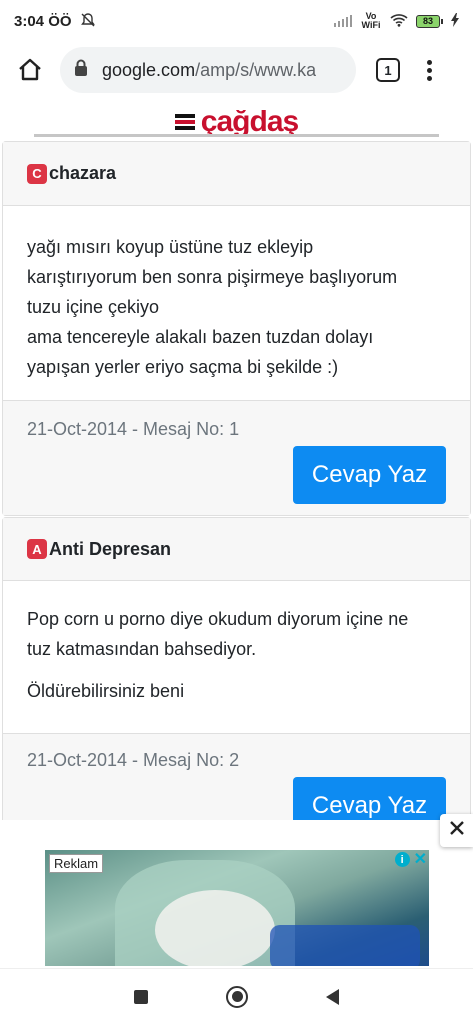 The height and width of the screenshot is (1024, 473). I want to click on post-text-line: yağı mısırı koyup üstüne tuz ekleyip, so click(170, 247).